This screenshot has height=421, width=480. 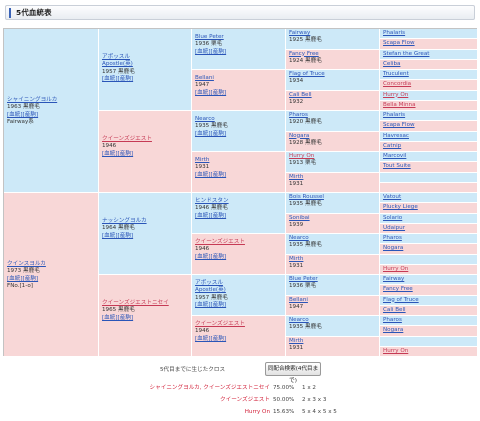 What do you see at coordinates (428, 156) in the screenshot?
I see `horse-name-link: Marcovil` at bounding box center [428, 156].